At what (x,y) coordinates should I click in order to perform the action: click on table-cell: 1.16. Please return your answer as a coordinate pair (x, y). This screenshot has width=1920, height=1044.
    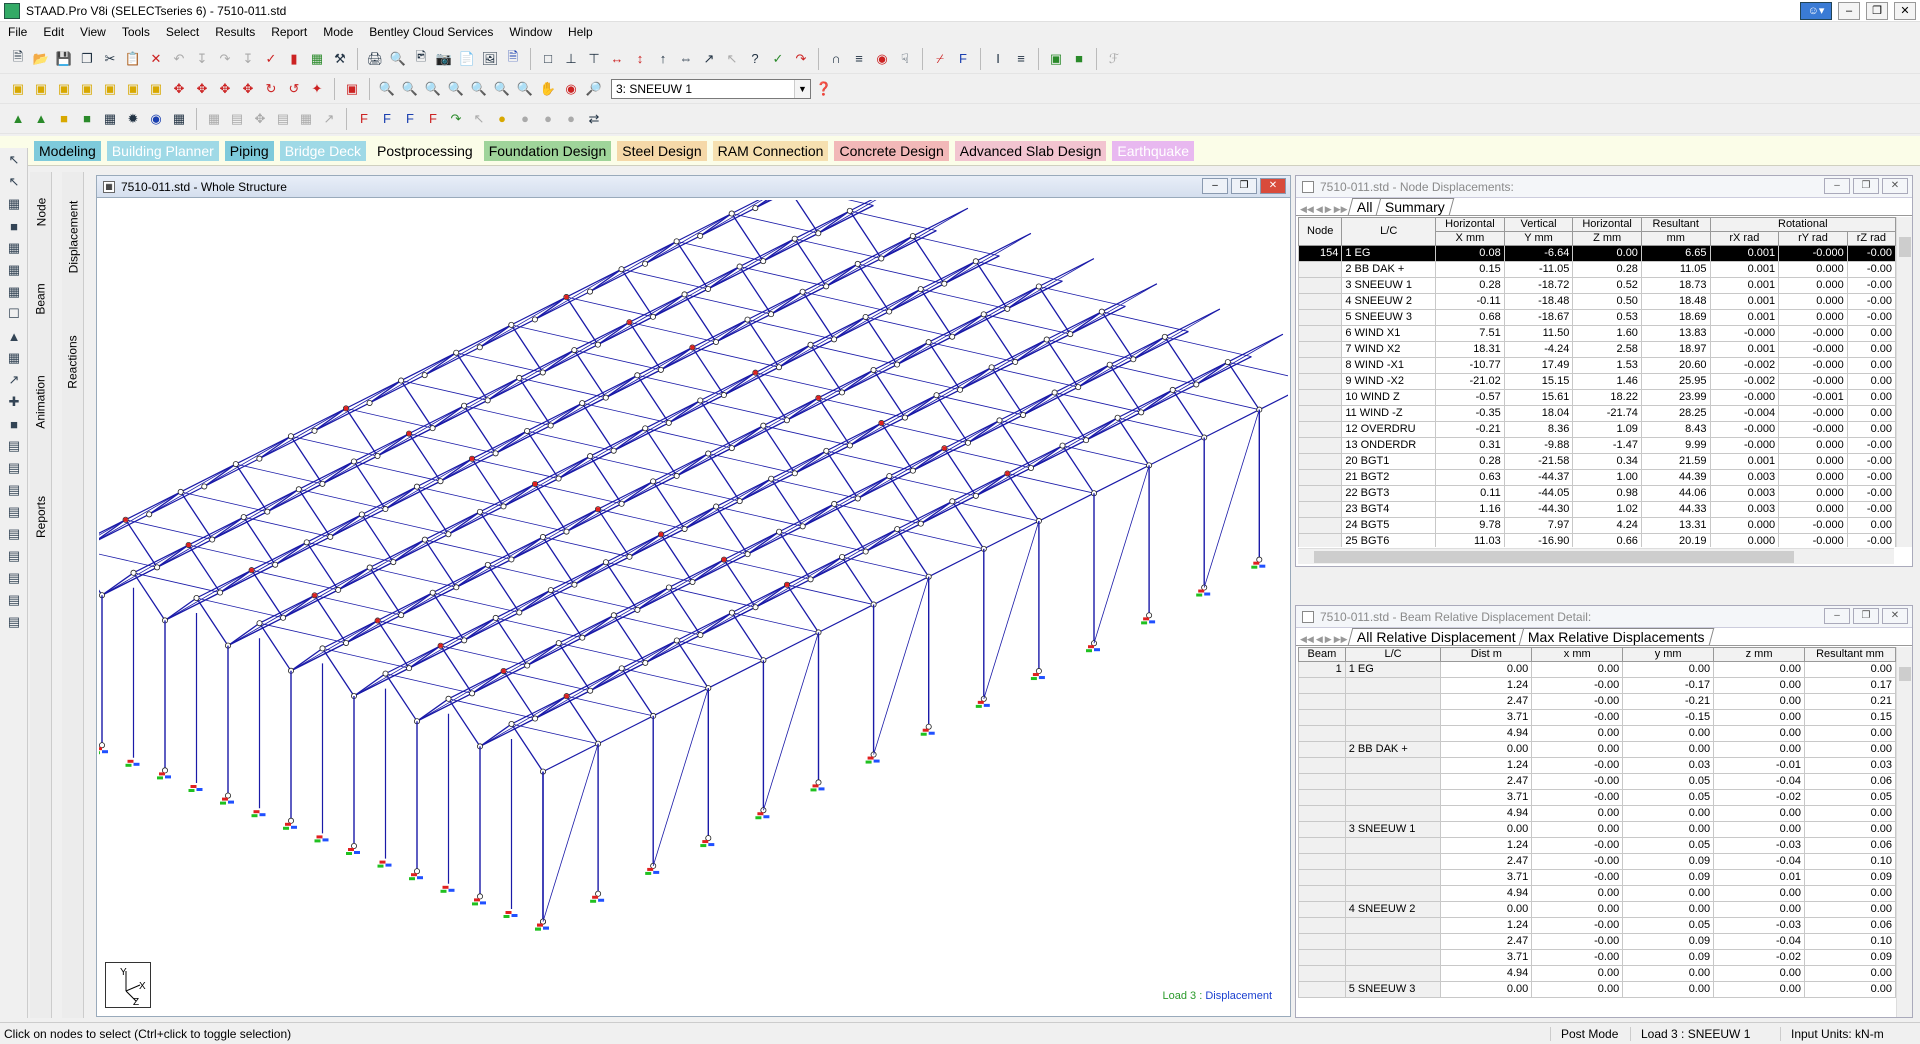
    Looking at the image, I should click on (1470, 509).